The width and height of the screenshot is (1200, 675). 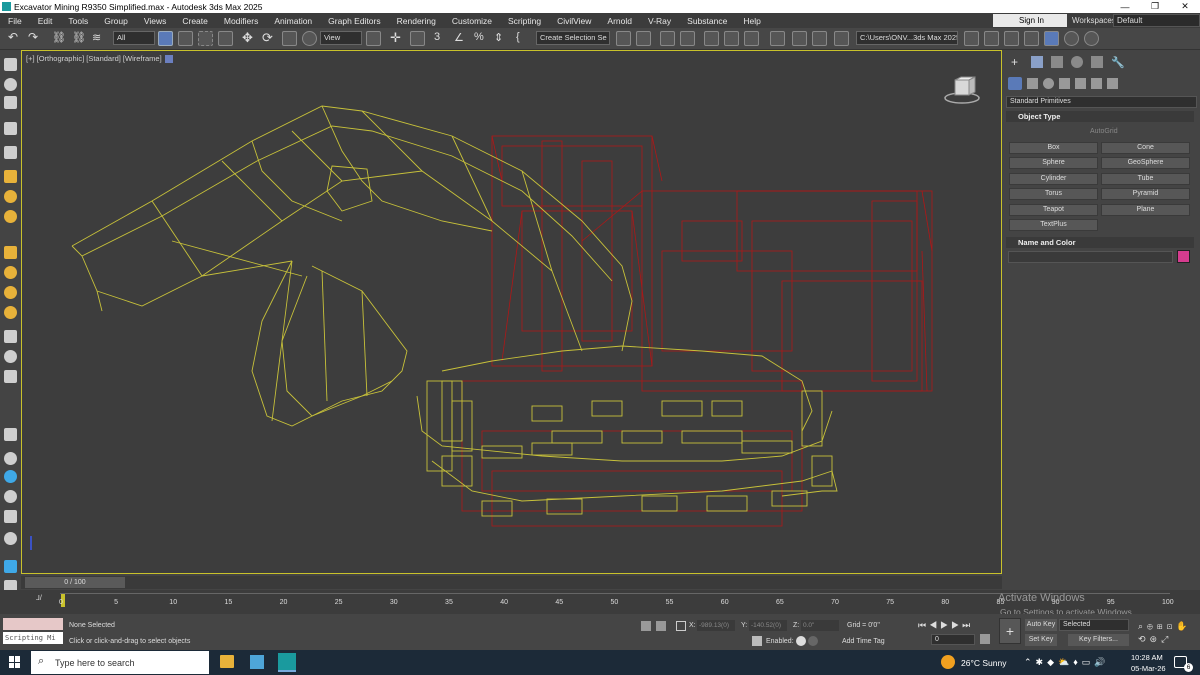 What do you see at coordinates (1118, 62) in the screenshot?
I see `utilities-tab-icon: 🔧` at bounding box center [1118, 62].